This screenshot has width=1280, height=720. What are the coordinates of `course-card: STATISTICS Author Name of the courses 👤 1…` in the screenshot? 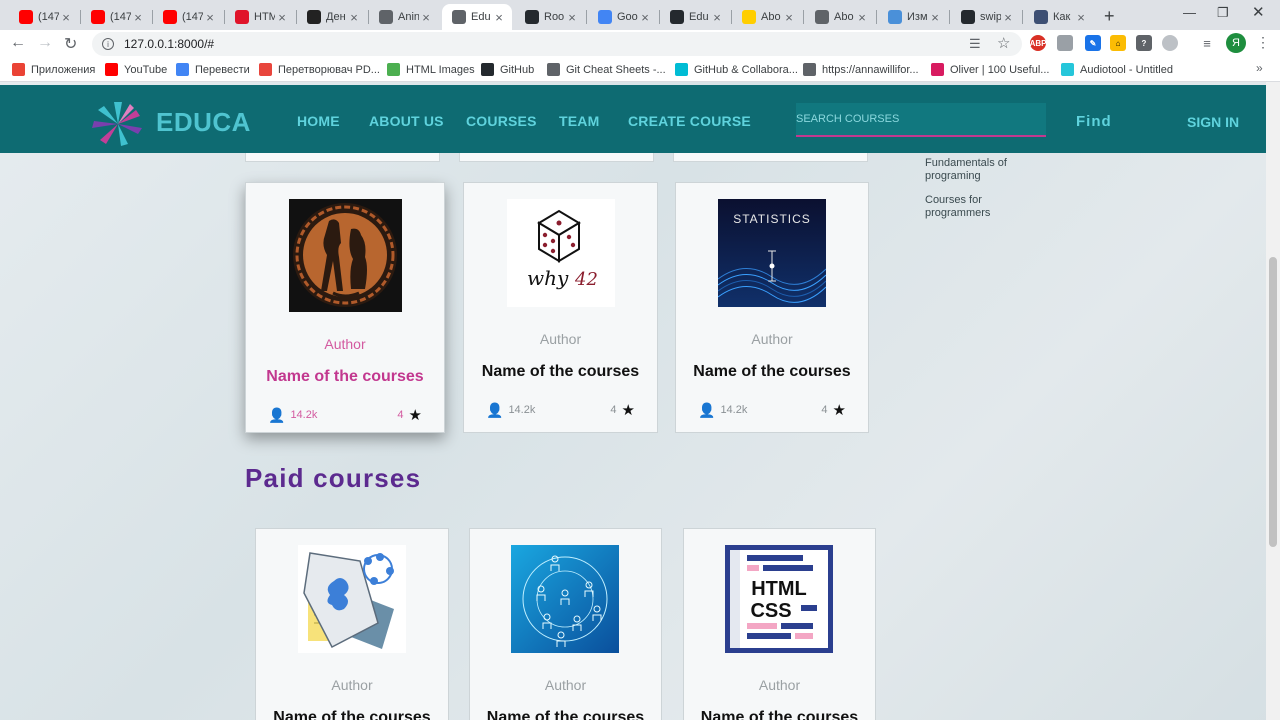 It's located at (772, 307).